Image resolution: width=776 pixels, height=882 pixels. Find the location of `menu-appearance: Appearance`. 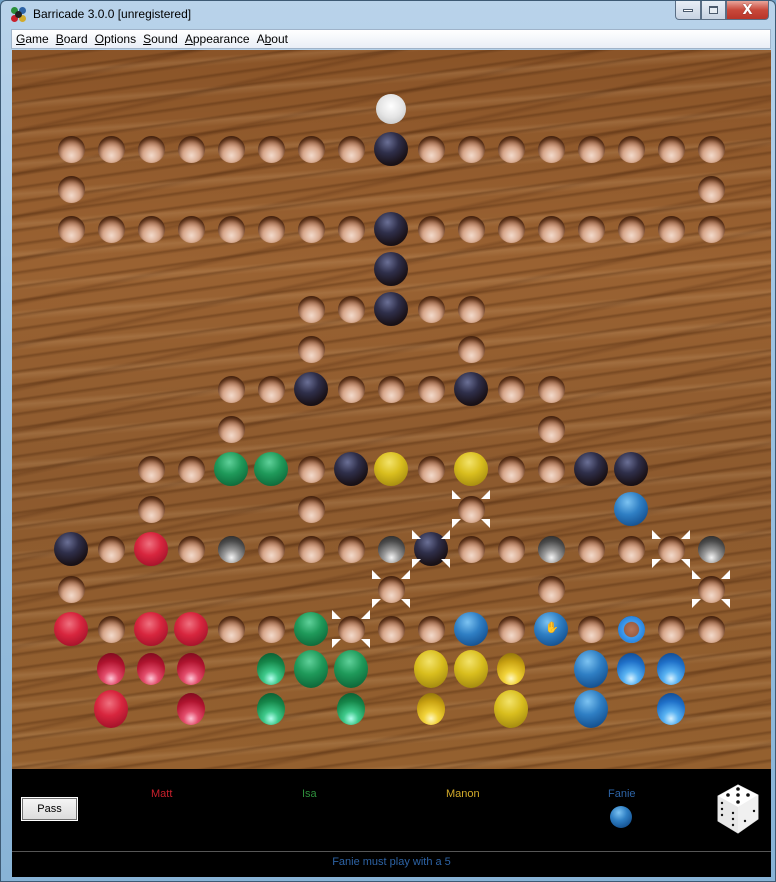

menu-appearance: Appearance is located at coordinates (217, 39).